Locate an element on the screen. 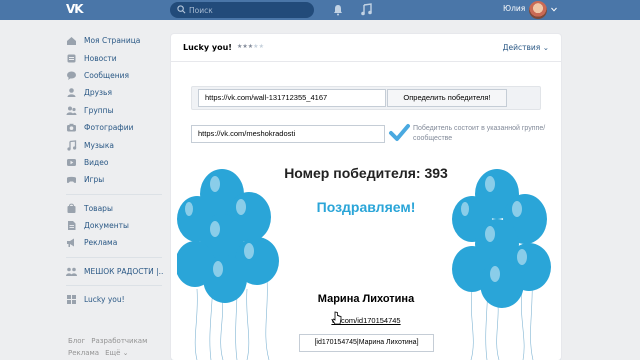 The image size is (640, 360). sidebar-item-label: Реклама is located at coordinates (101, 243).